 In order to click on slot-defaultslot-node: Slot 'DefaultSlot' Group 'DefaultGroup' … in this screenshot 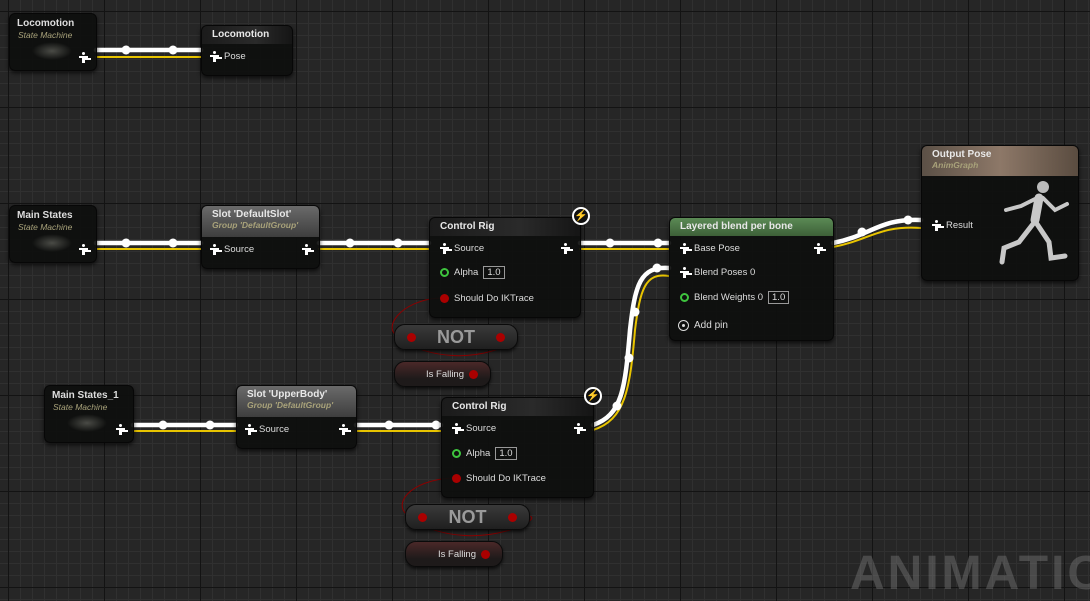, I will do `click(260, 237)`.